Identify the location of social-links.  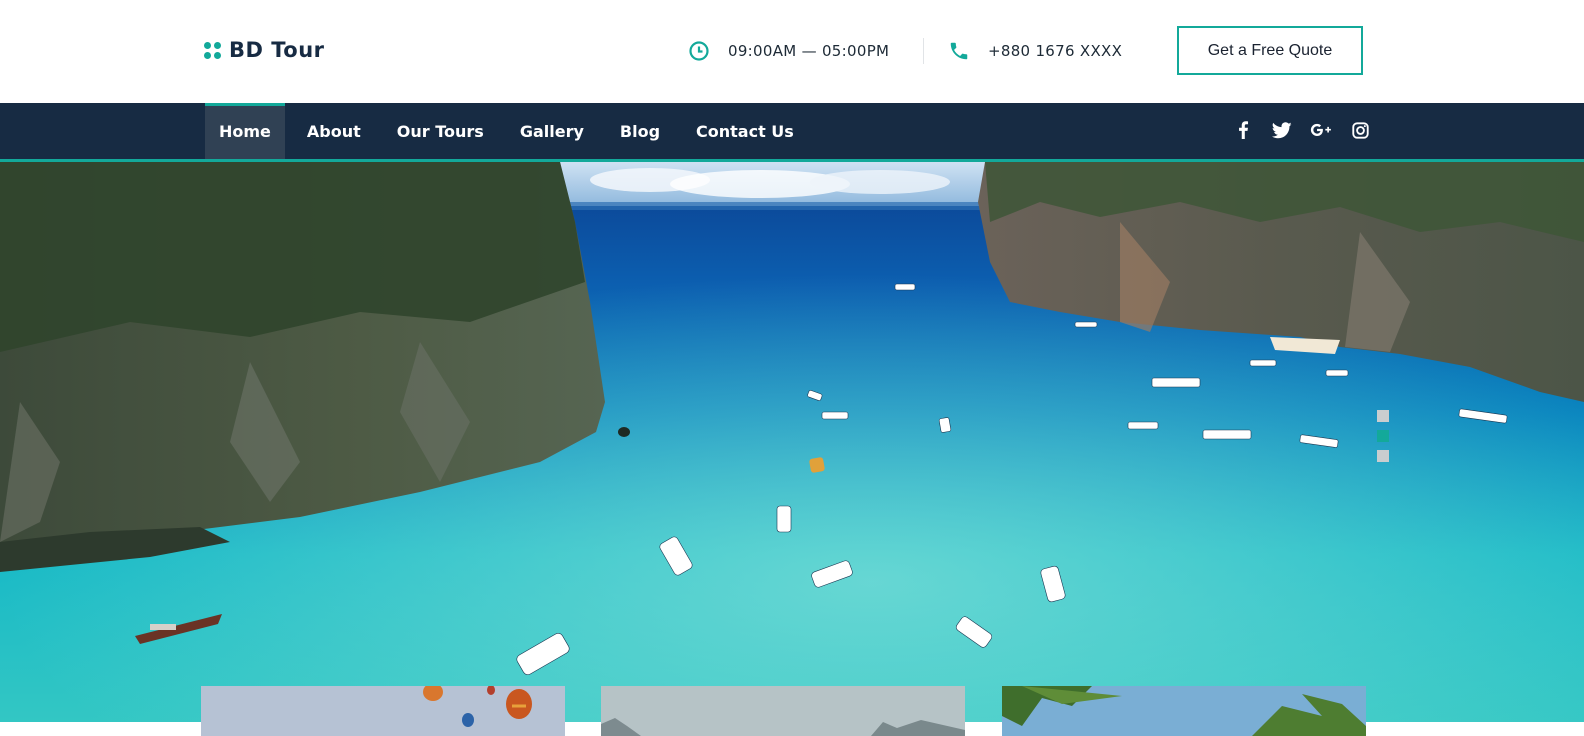
(1301, 130).